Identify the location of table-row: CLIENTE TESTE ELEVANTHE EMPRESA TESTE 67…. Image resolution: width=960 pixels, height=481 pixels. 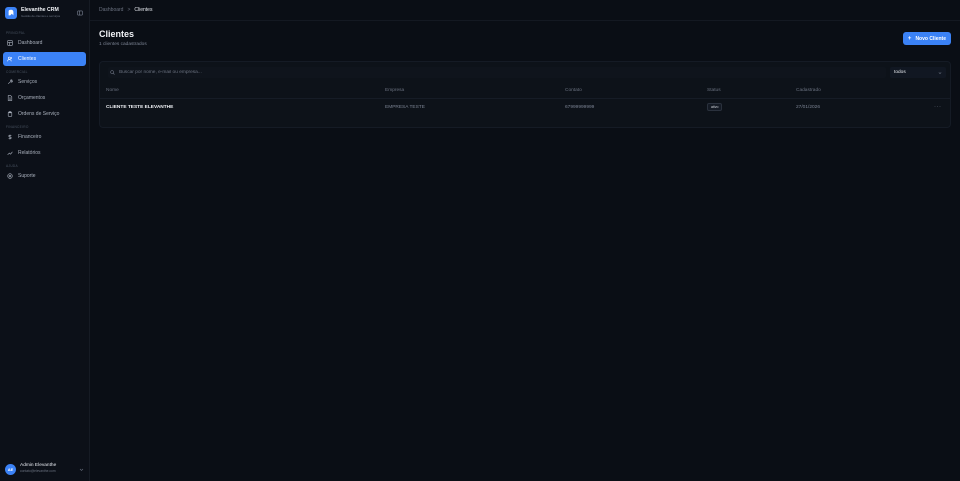
(525, 107).